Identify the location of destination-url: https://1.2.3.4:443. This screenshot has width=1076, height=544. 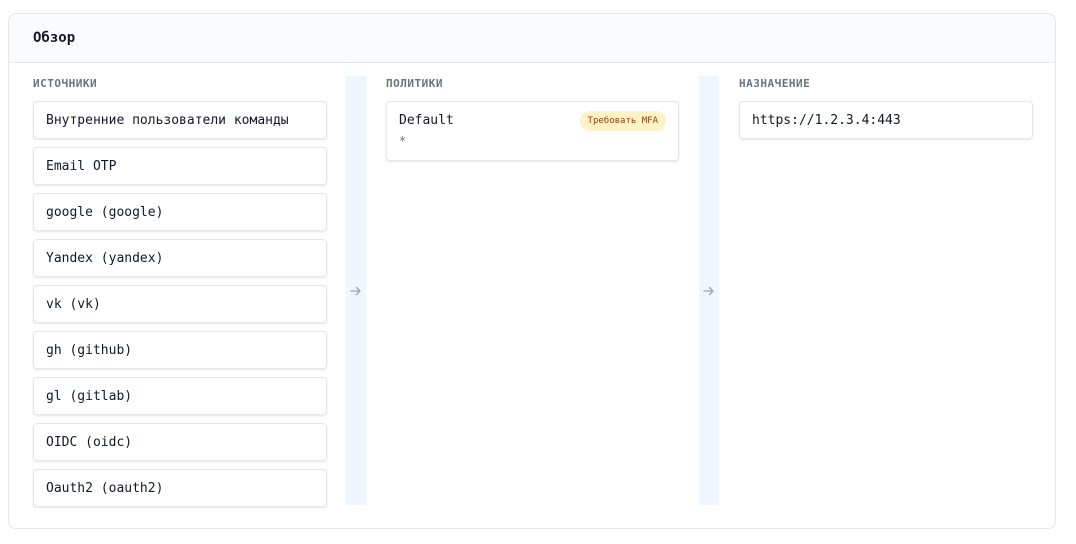
(826, 120).